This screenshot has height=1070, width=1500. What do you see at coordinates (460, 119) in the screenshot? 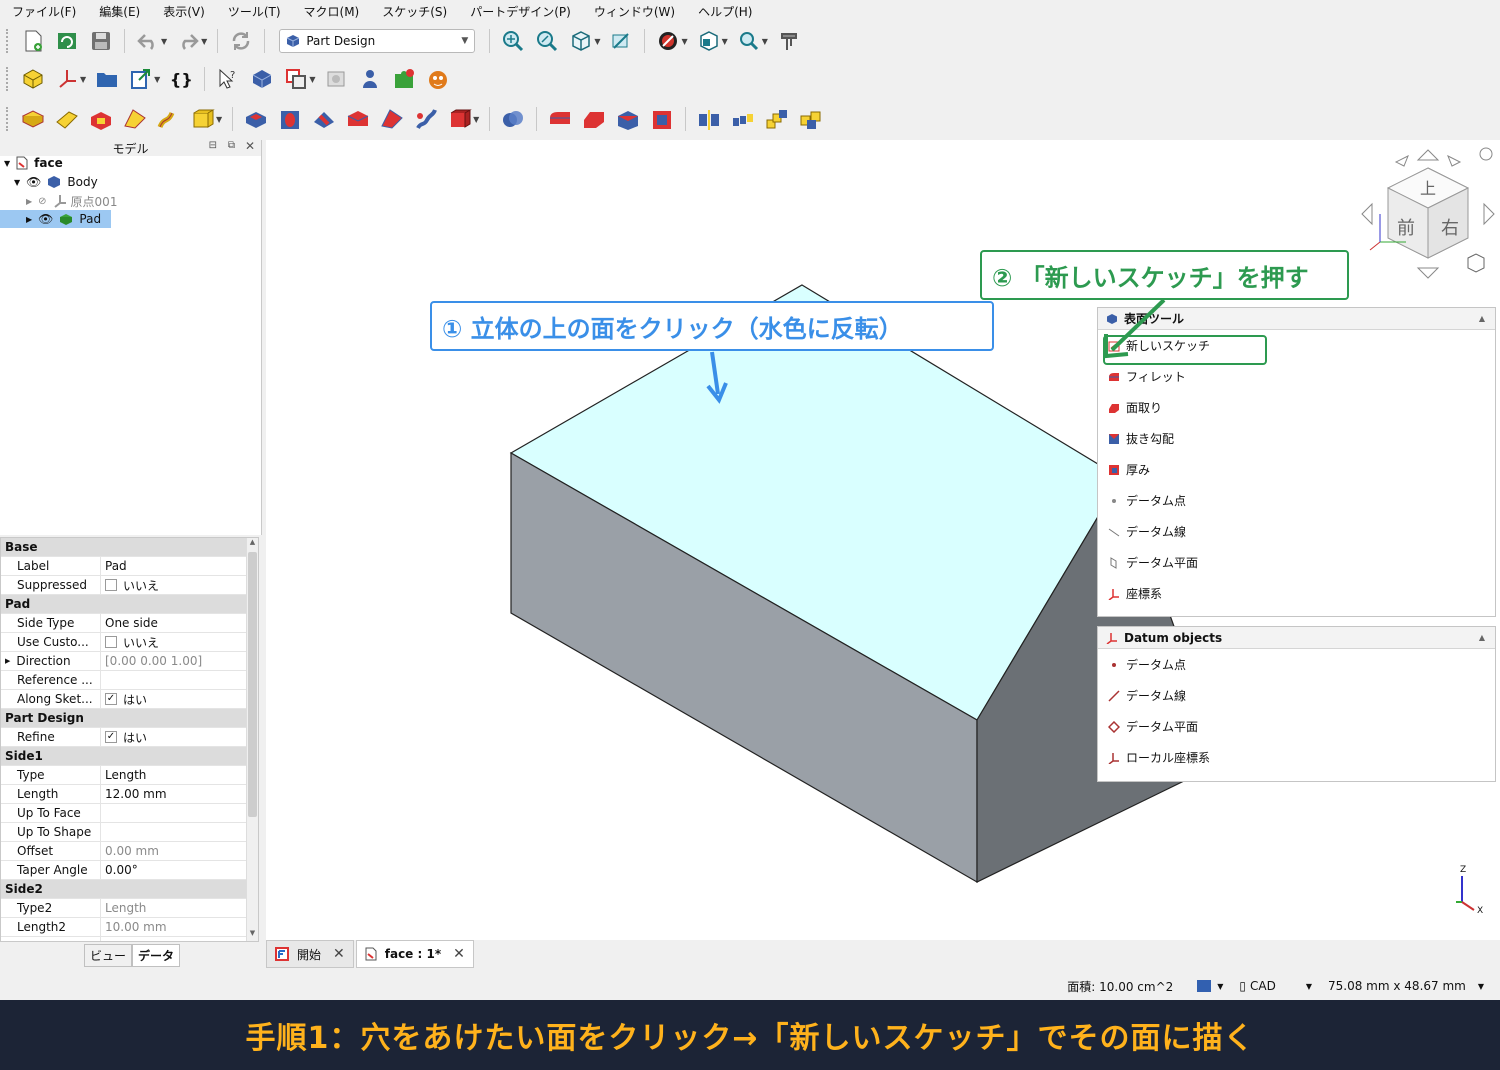
I see `subtractive-primitive-icon` at bounding box center [460, 119].